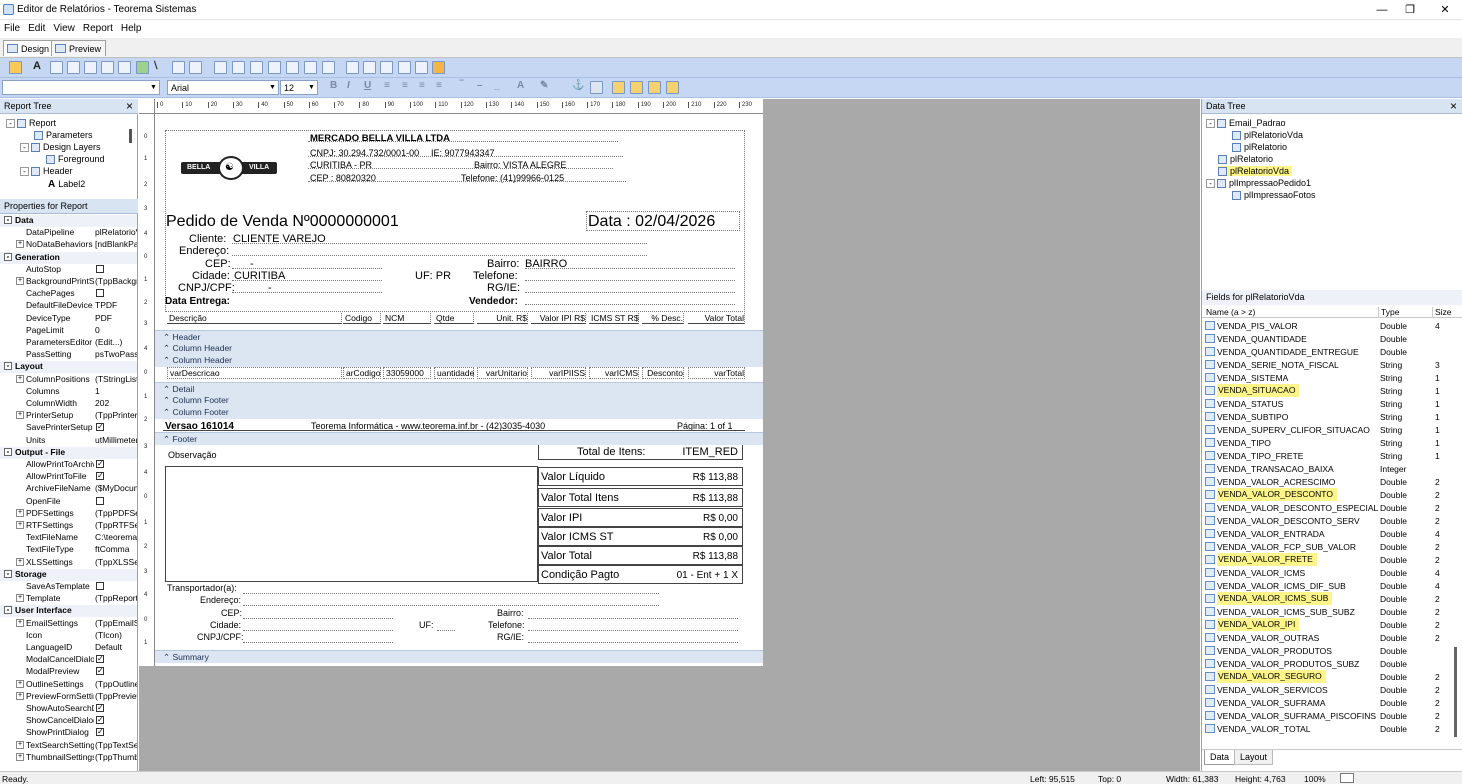  What do you see at coordinates (68, 599) in the screenshot?
I see `property-row: + Template (TppReport` at bounding box center [68, 599].